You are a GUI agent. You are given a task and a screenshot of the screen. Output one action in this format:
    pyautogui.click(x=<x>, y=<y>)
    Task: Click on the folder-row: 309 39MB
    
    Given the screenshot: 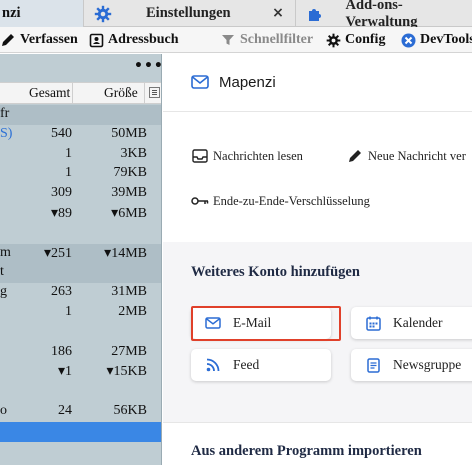 What is the action you would take?
    pyautogui.click(x=80, y=194)
    